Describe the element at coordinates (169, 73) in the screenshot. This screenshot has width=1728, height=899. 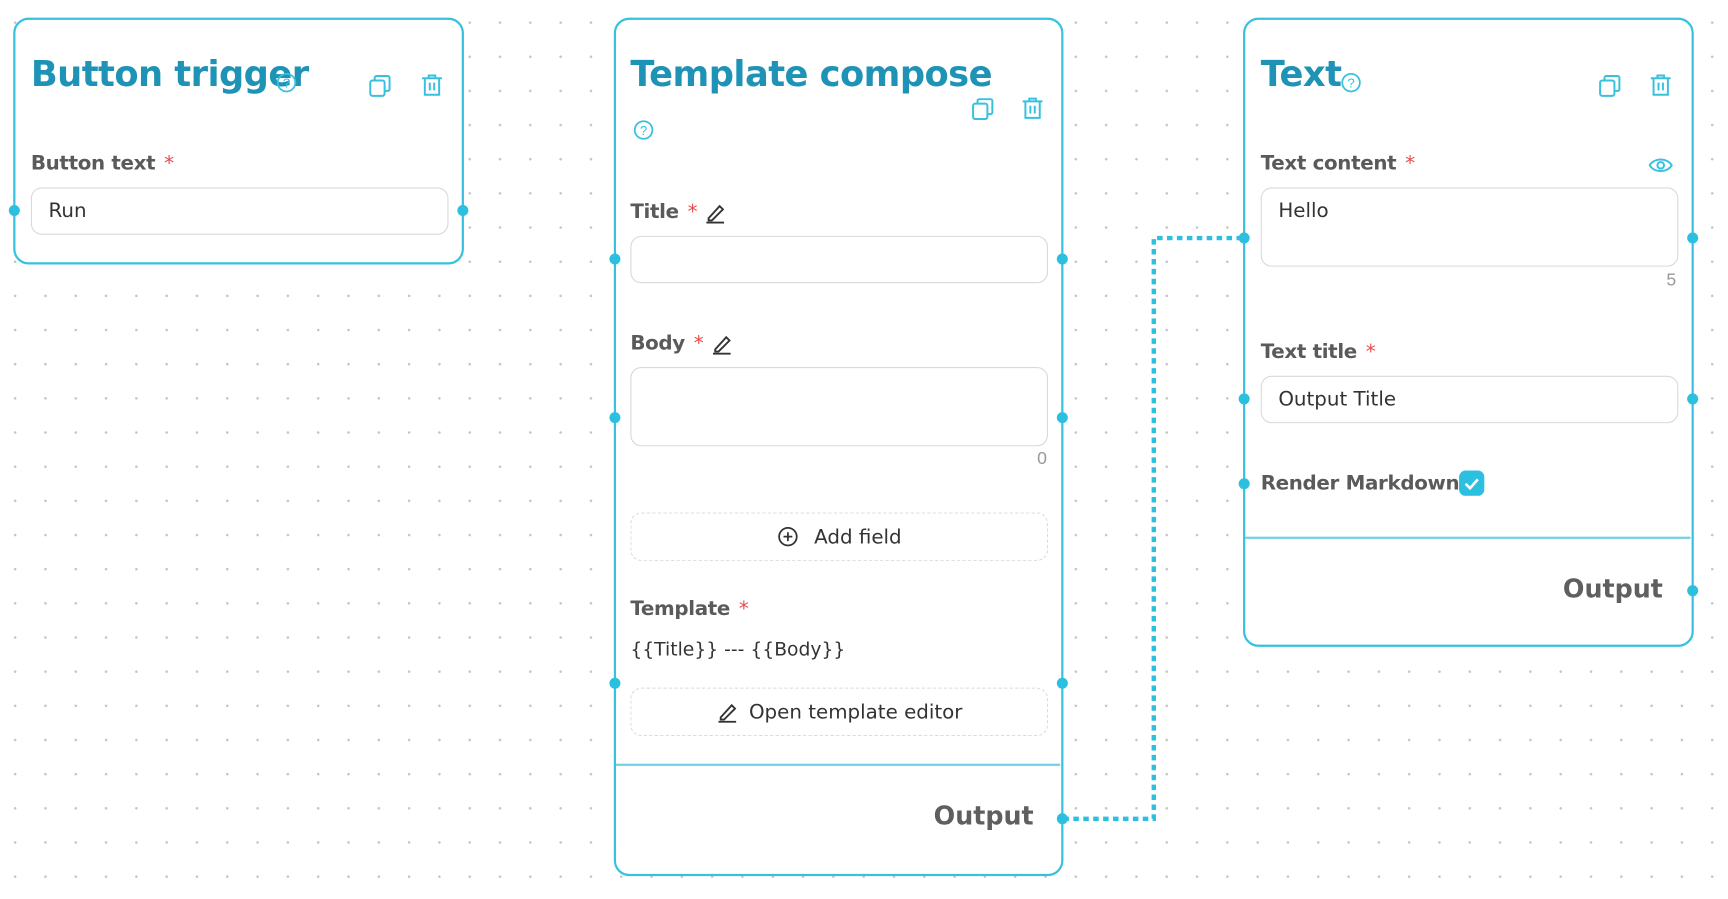
I see `node-title: Button trigger` at that location.